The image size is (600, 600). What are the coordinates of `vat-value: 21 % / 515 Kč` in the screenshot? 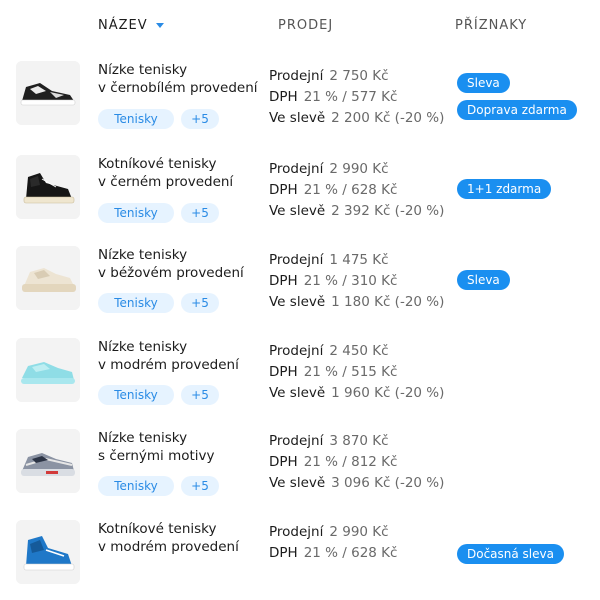 It's located at (350, 372).